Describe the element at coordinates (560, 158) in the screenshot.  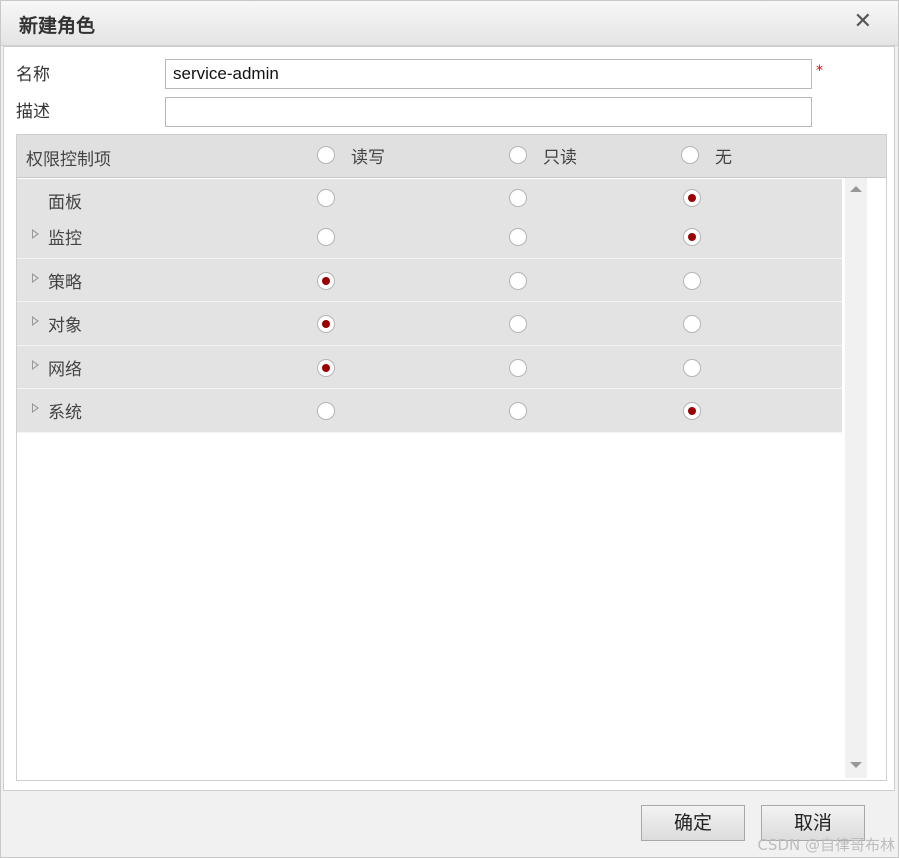
I see `header-read-only-label: 只读` at that location.